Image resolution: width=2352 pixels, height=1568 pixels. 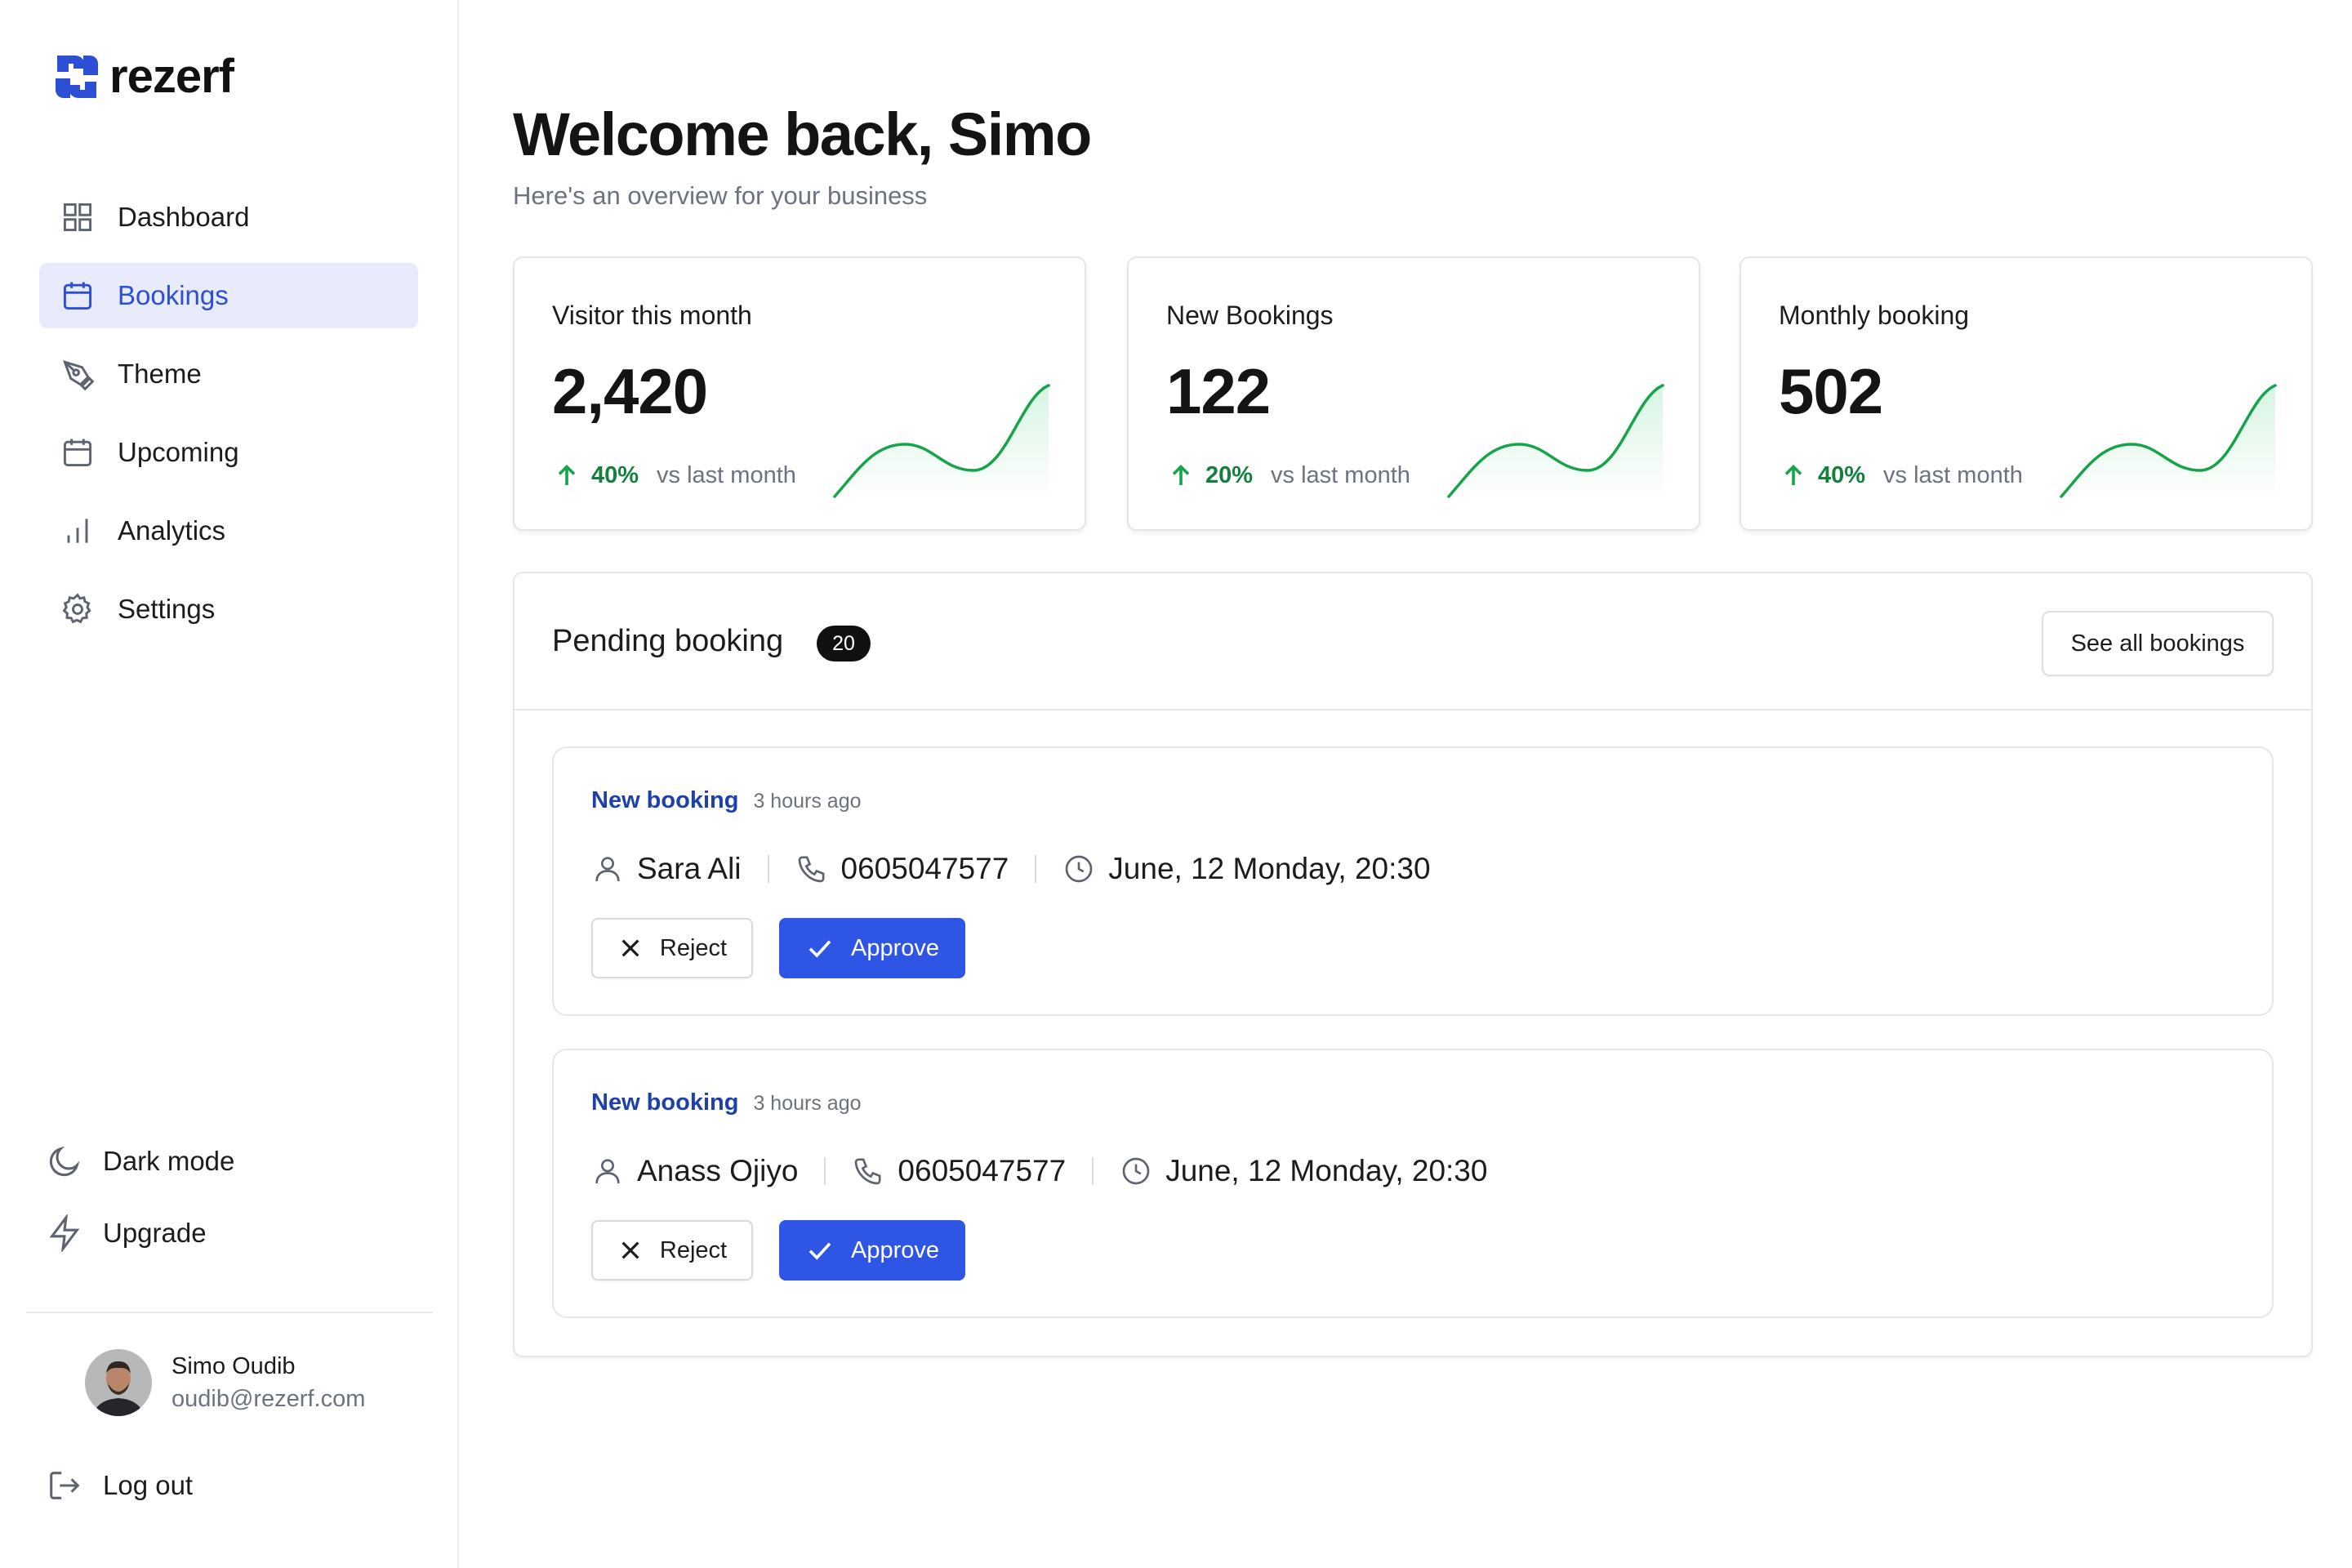 I want to click on stat-change-value: 20%, so click(x=1229, y=474).